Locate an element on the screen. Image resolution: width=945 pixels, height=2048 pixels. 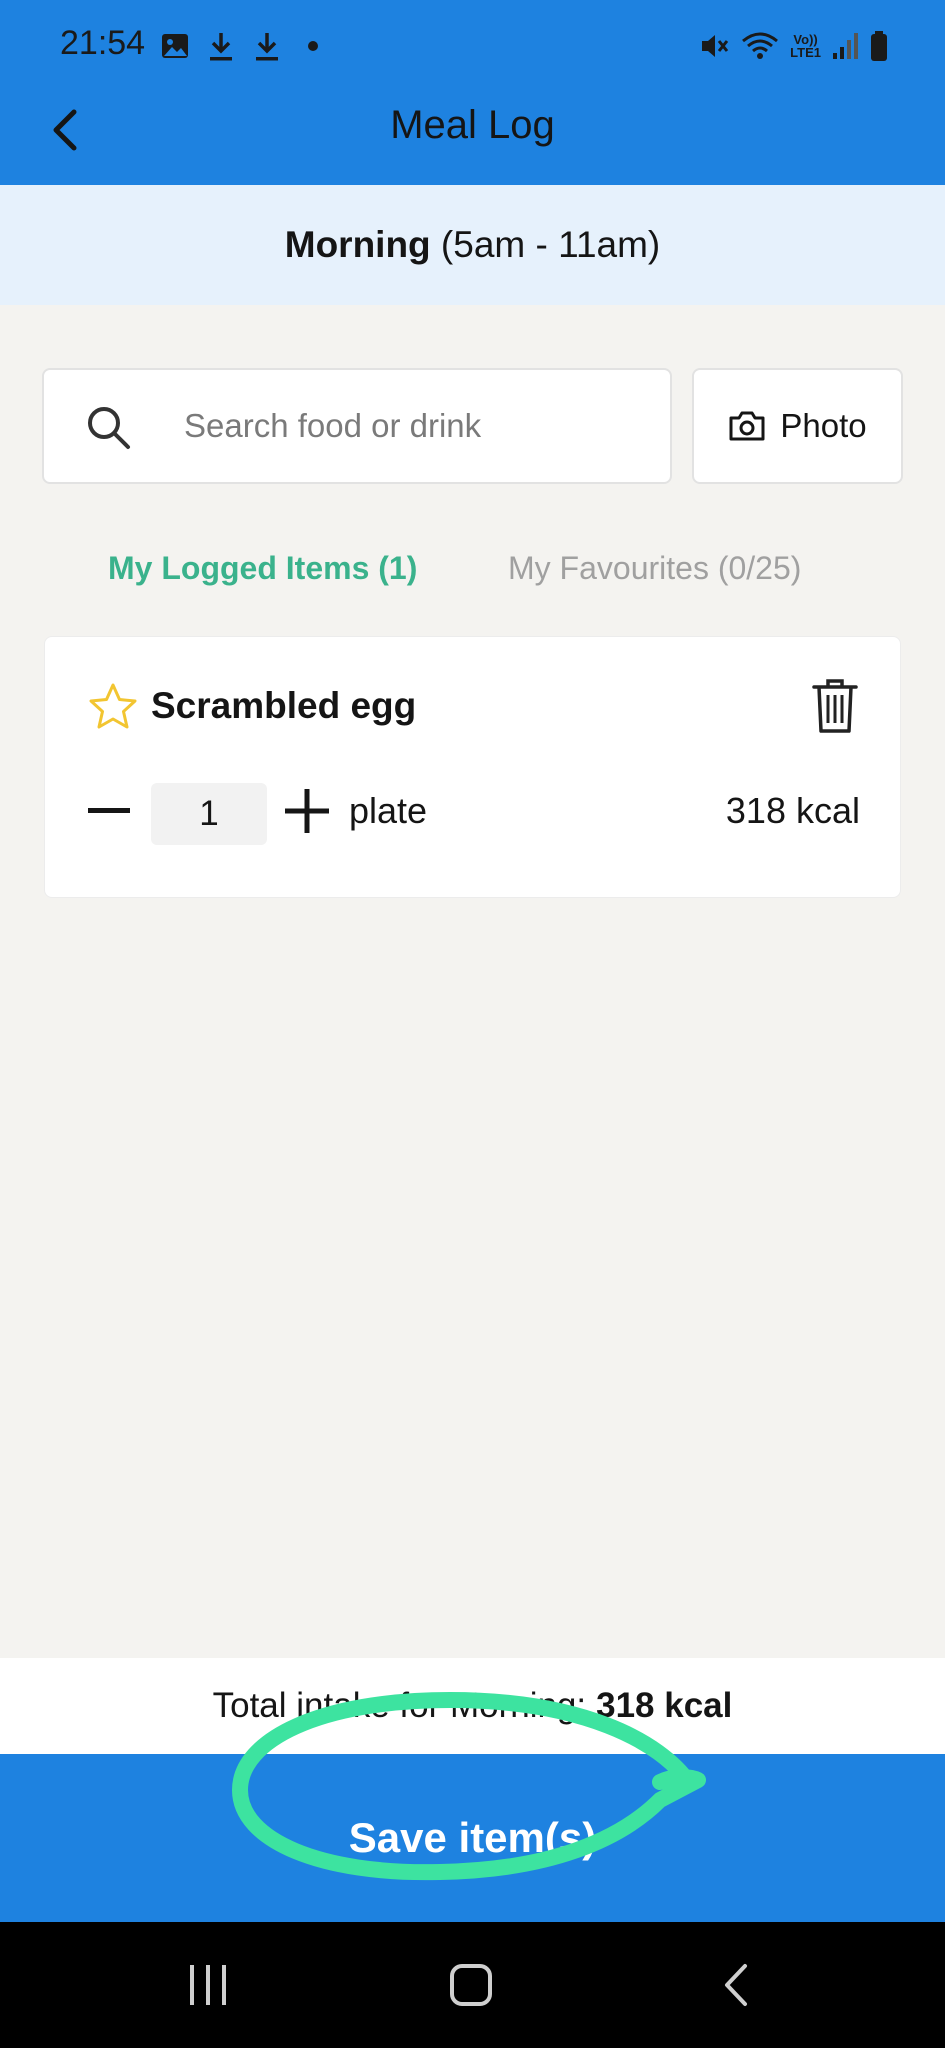
page-title: Meal Log is located at coordinates (472, 125).